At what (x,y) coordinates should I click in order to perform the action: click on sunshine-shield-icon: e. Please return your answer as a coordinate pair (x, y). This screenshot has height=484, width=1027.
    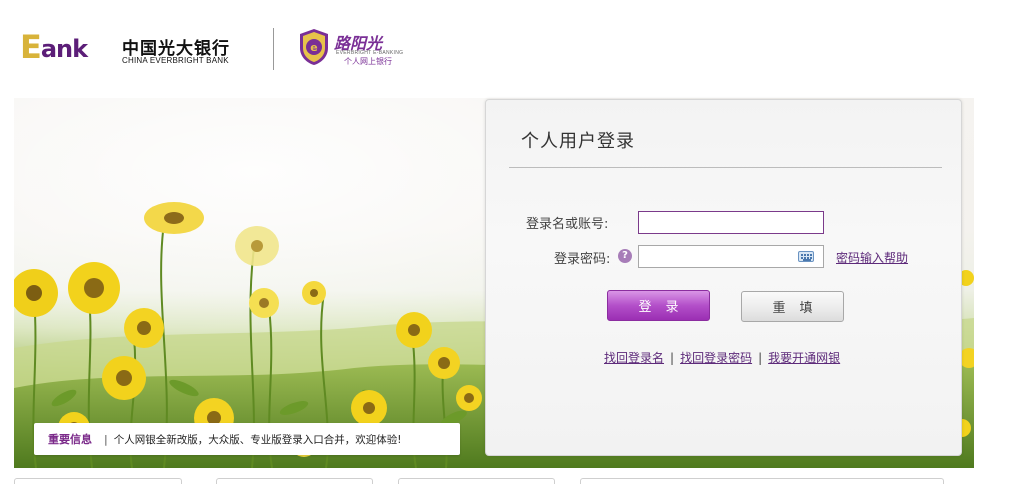
    Looking at the image, I should click on (314, 47).